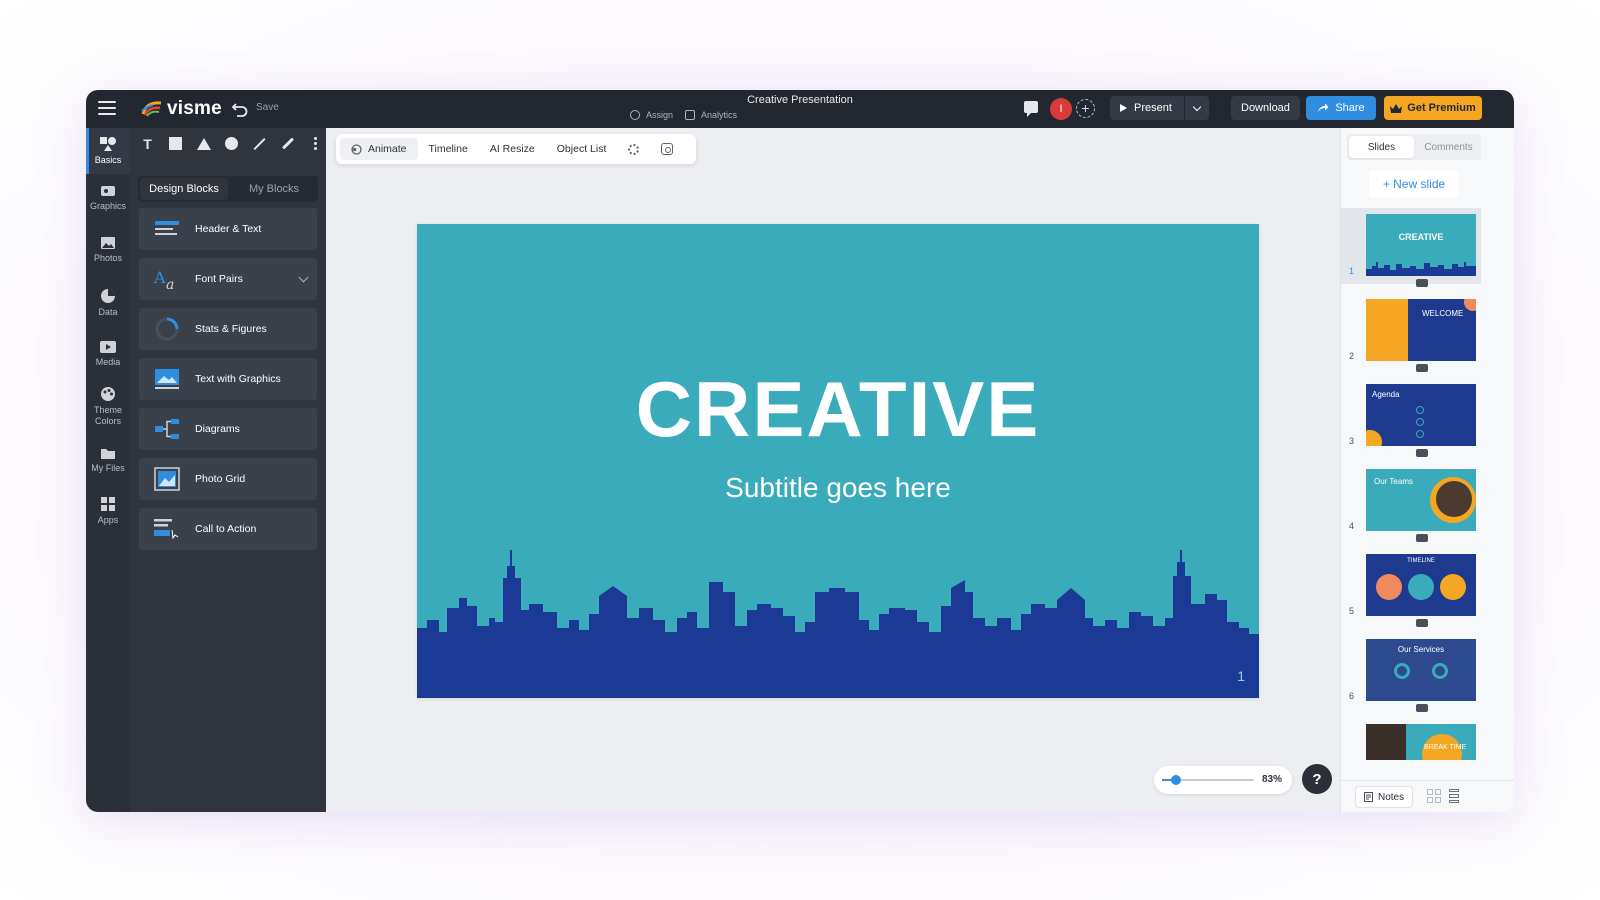  What do you see at coordinates (315, 143) in the screenshot?
I see `more-tools` at bounding box center [315, 143].